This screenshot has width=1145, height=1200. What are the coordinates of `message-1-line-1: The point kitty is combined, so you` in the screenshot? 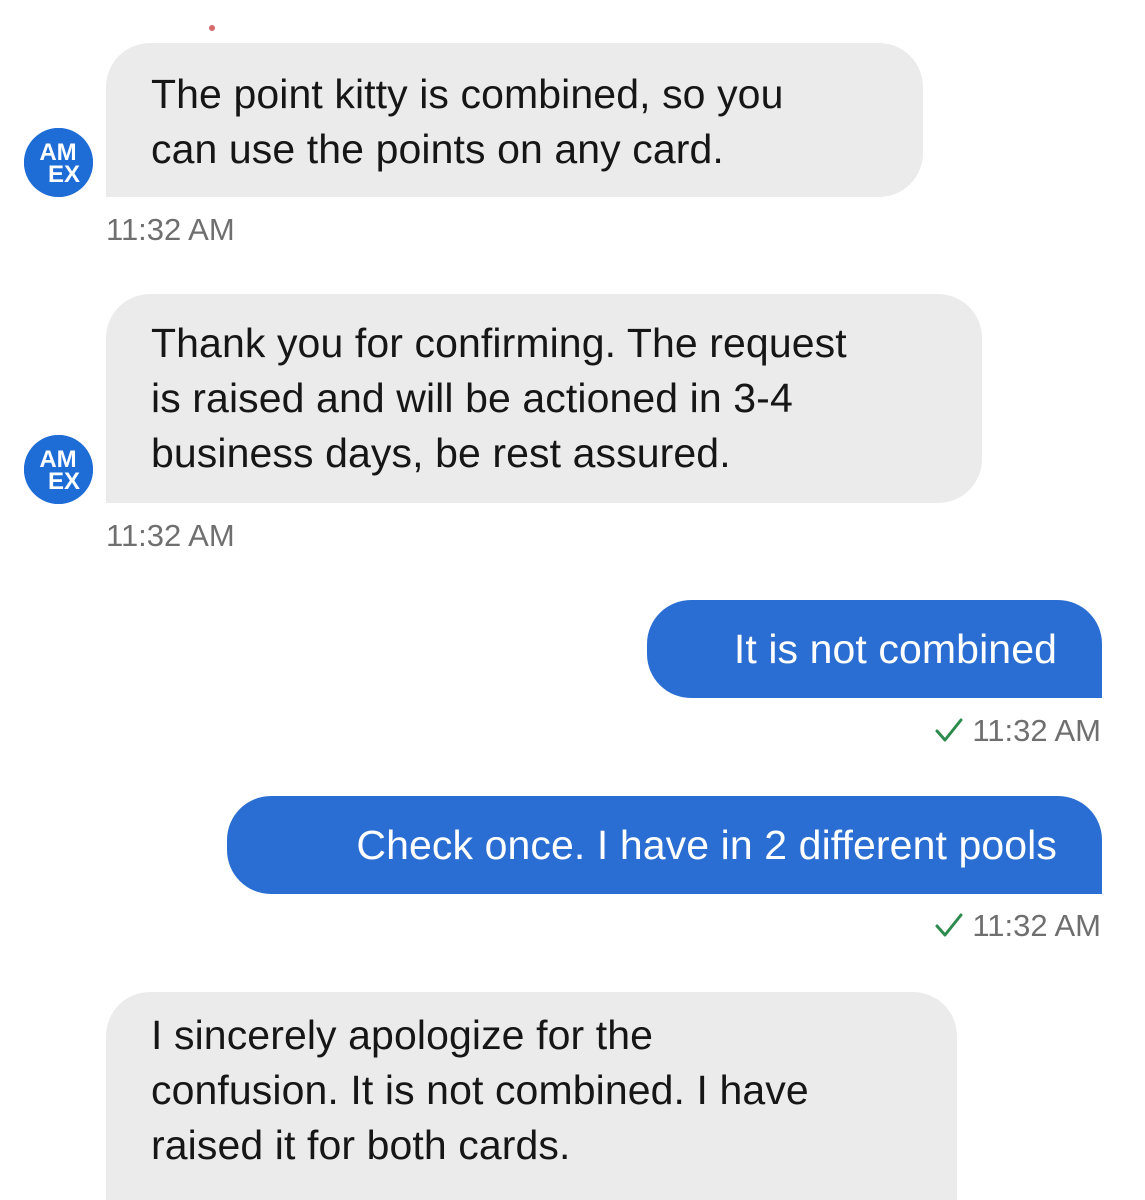 It's located at (467, 94).